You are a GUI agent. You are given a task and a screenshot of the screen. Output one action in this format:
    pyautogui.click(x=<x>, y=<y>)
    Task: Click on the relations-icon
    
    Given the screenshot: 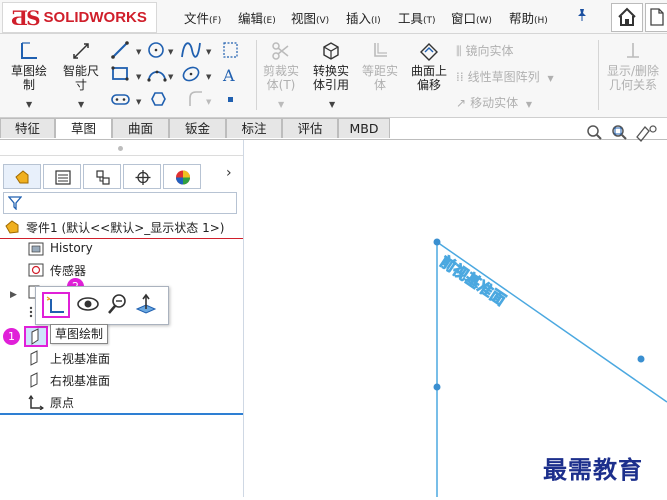 What is the action you would take?
    pyautogui.click(x=633, y=50)
    